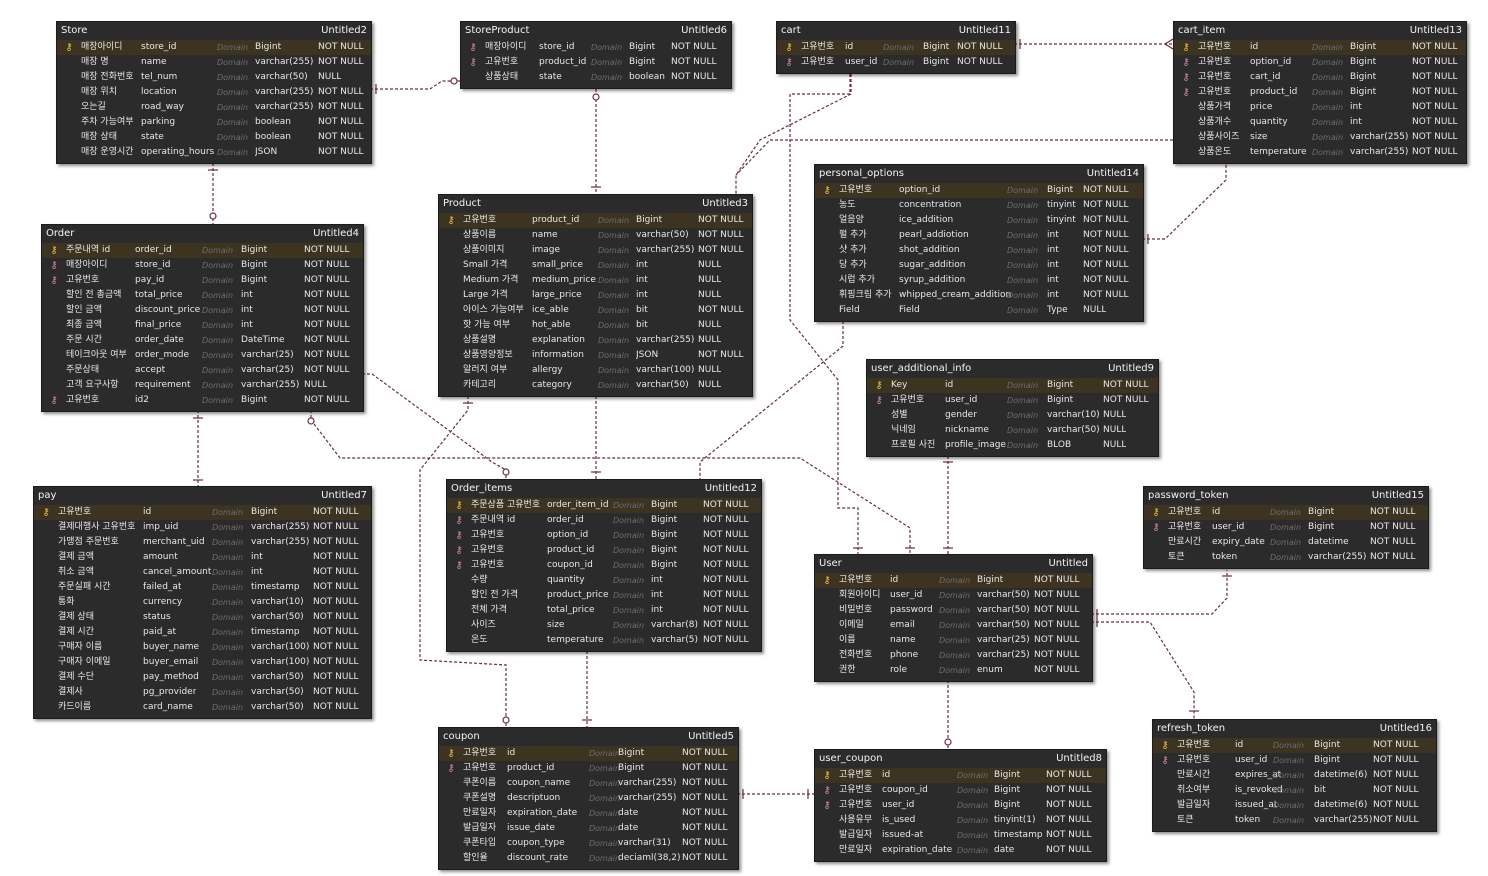  I want to click on table-row: 매장 위치 location Domain varchar(255) NOT NULL, so click(214, 92).